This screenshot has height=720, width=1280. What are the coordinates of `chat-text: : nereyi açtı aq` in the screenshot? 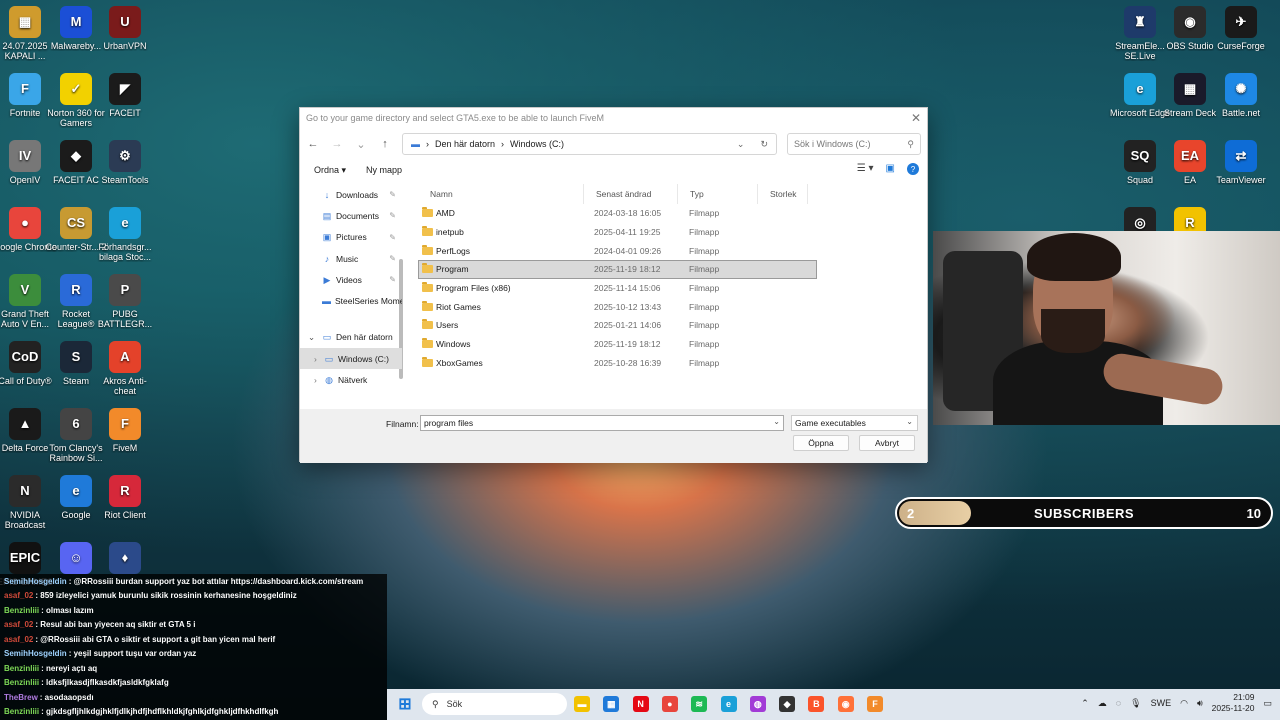 It's located at (69, 668).